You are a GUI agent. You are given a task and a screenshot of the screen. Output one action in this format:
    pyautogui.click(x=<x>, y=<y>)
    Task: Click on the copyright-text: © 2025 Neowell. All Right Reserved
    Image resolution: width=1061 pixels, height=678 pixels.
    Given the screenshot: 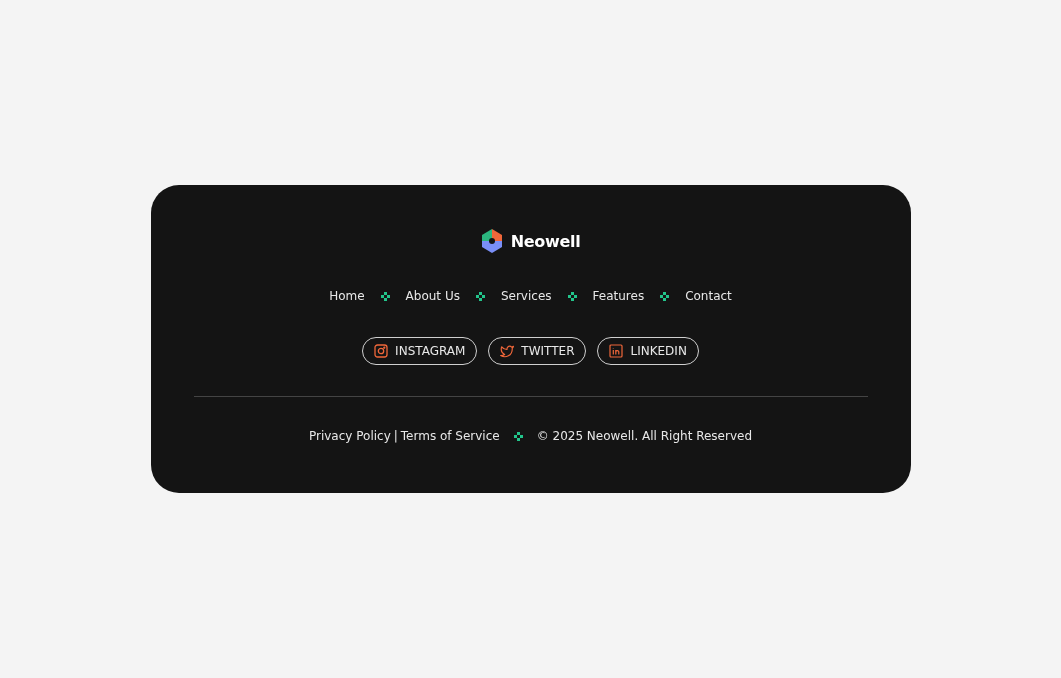 What is the action you would take?
    pyautogui.click(x=644, y=436)
    